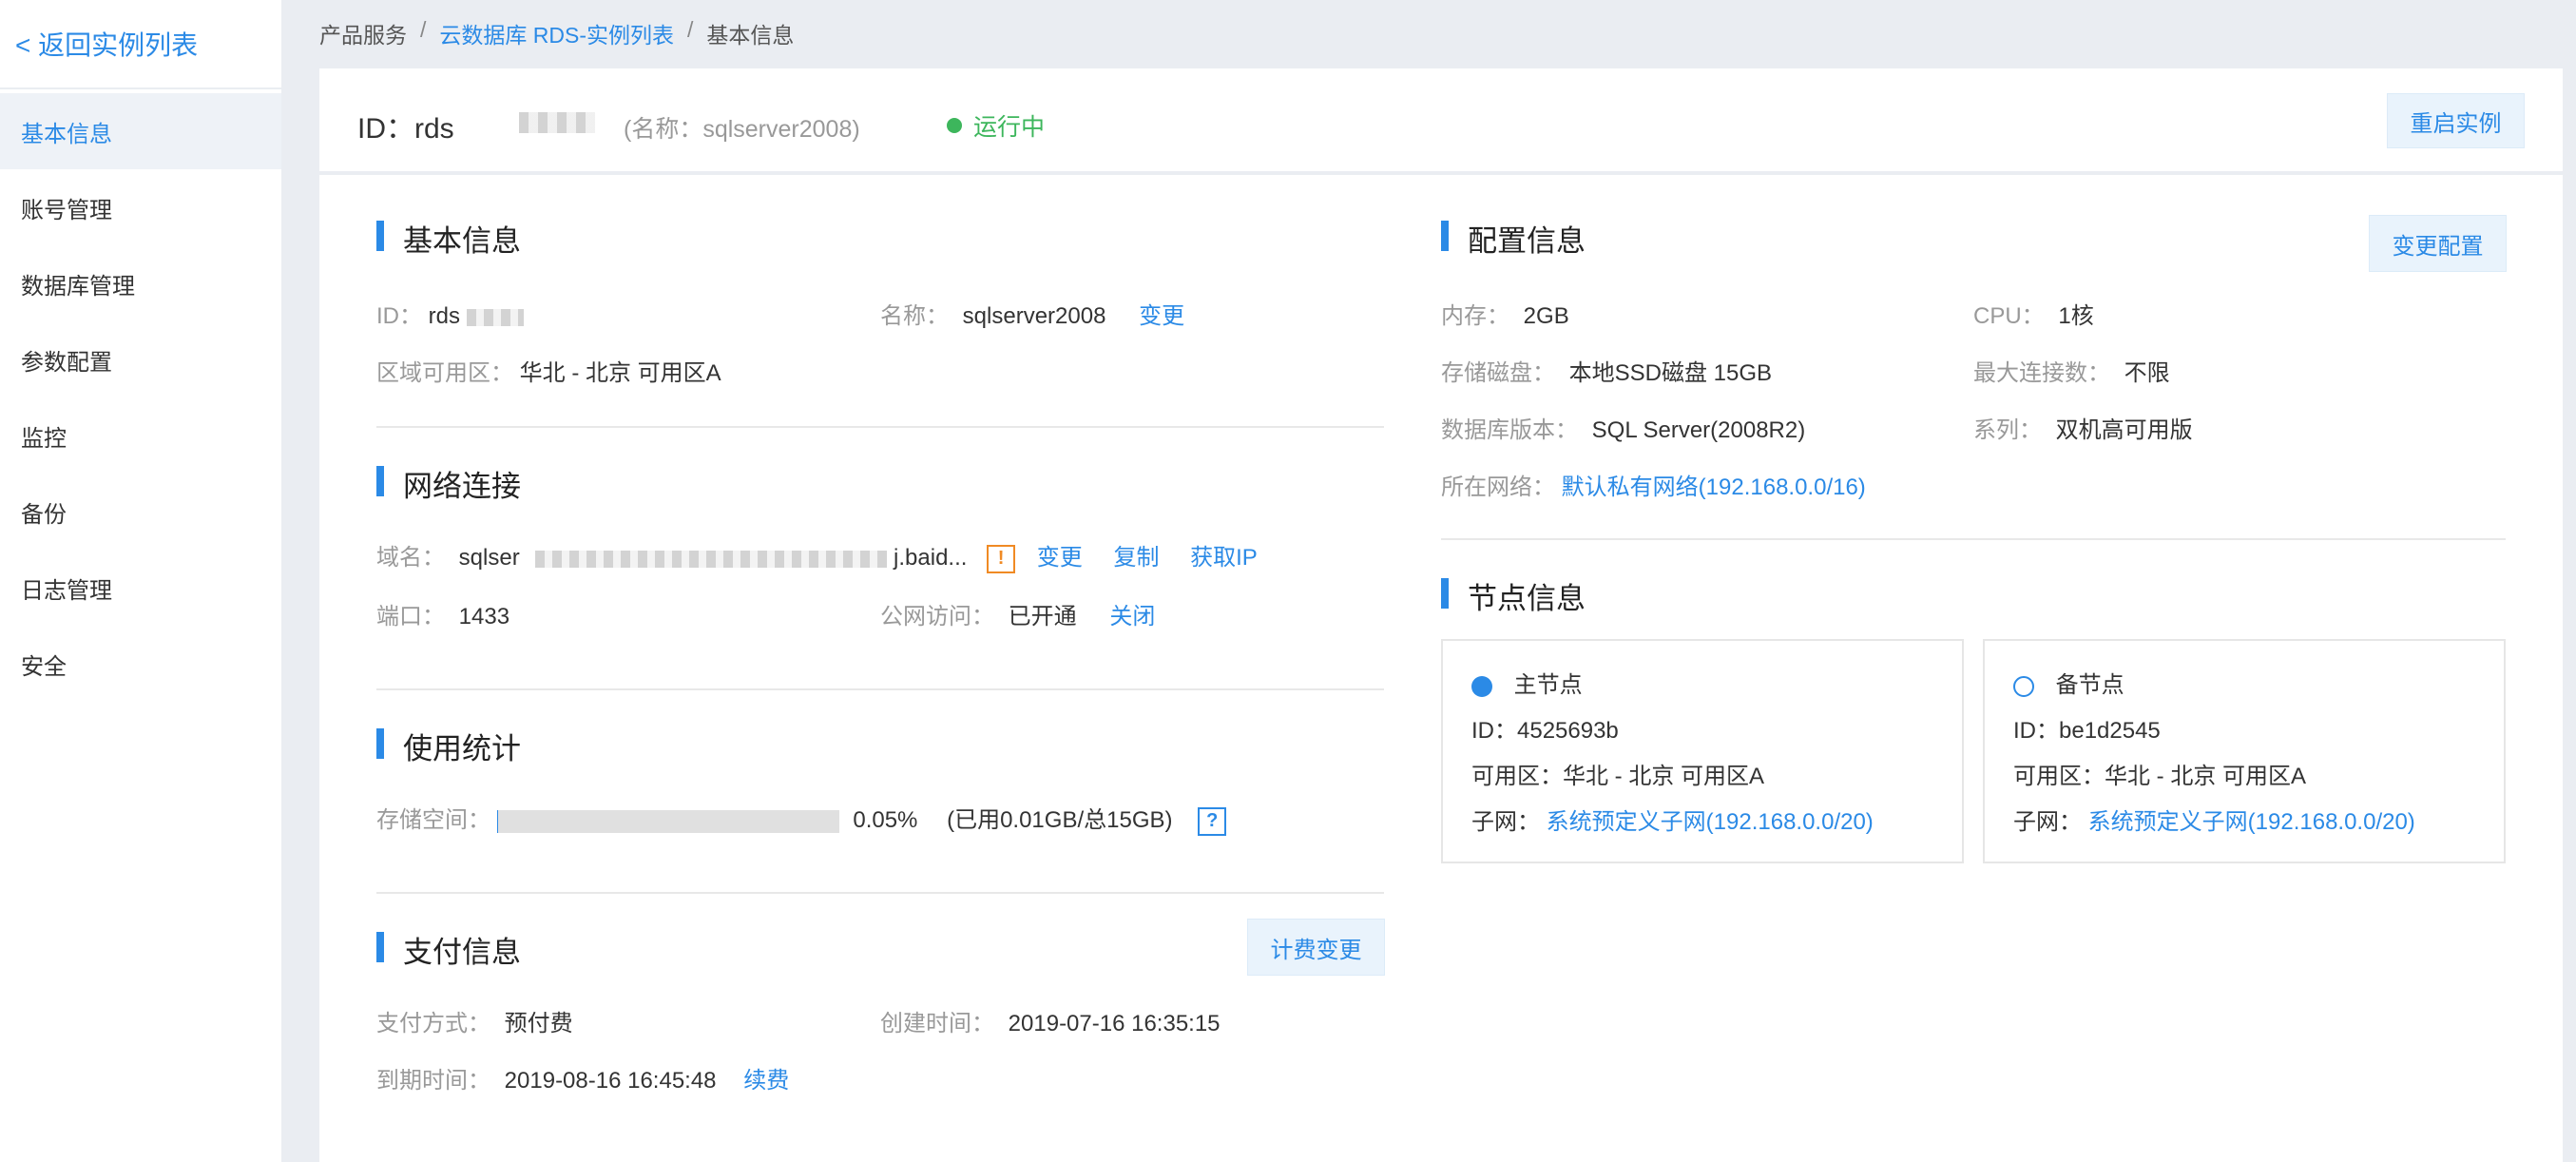 The height and width of the screenshot is (1162, 2576). What do you see at coordinates (2124, 430) in the screenshot?
I see `series-value: 双机高可用版` at bounding box center [2124, 430].